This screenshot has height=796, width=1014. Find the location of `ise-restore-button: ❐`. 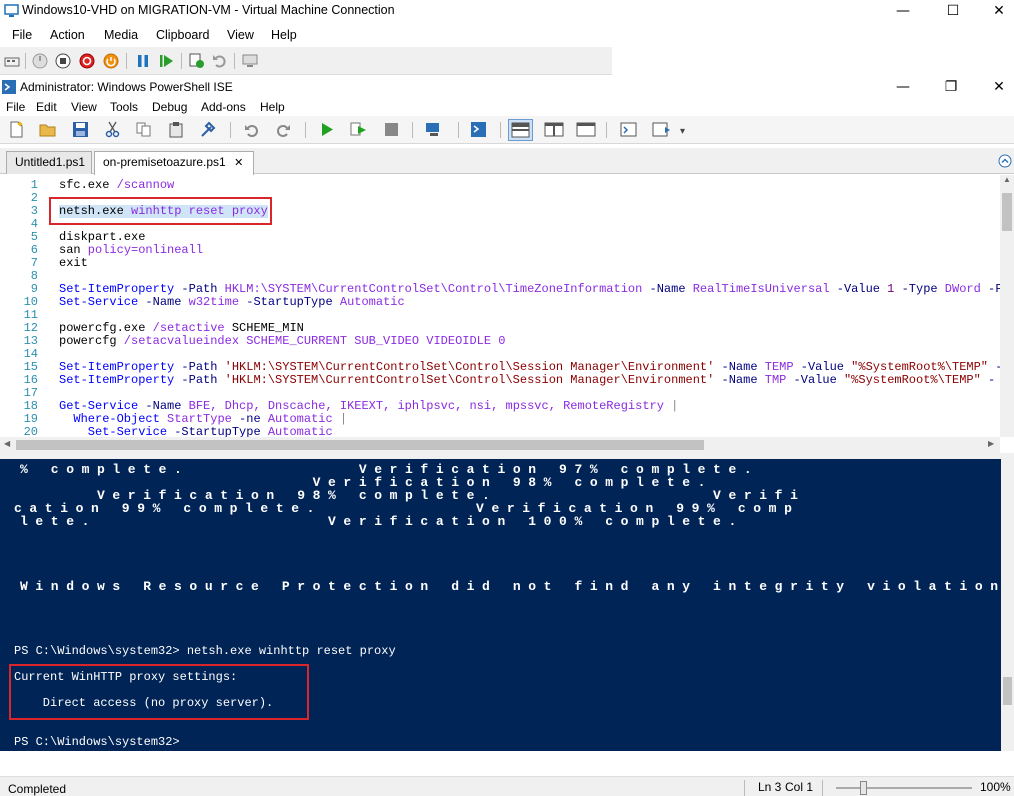

ise-restore-button: ❐ is located at coordinates (951, 87).